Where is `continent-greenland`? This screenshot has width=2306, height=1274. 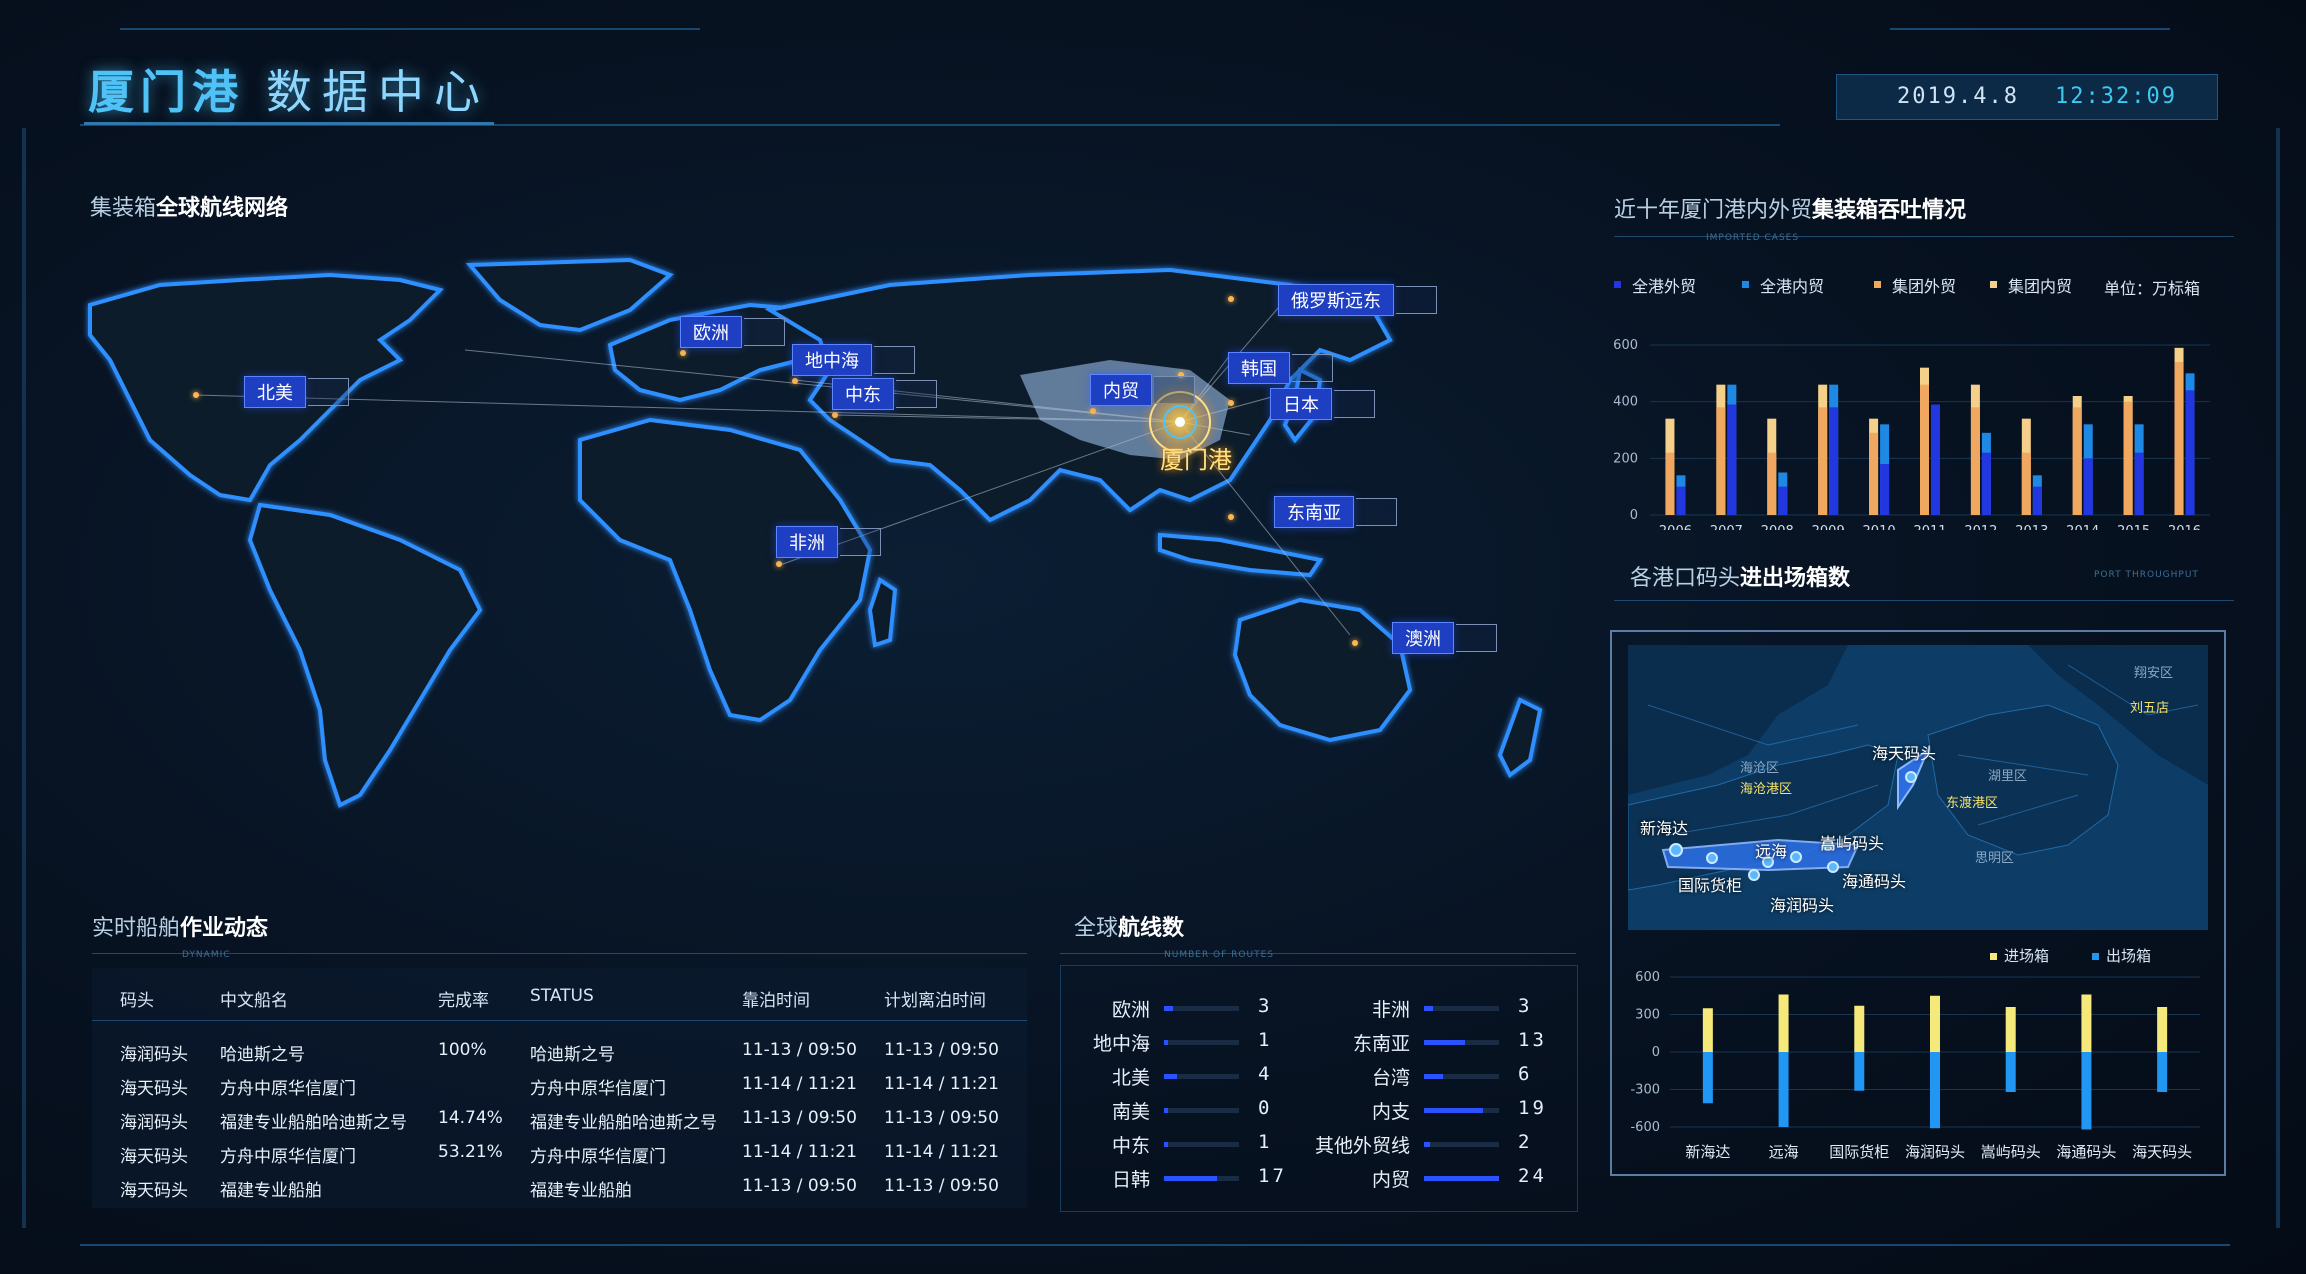 continent-greenland is located at coordinates (569, 295).